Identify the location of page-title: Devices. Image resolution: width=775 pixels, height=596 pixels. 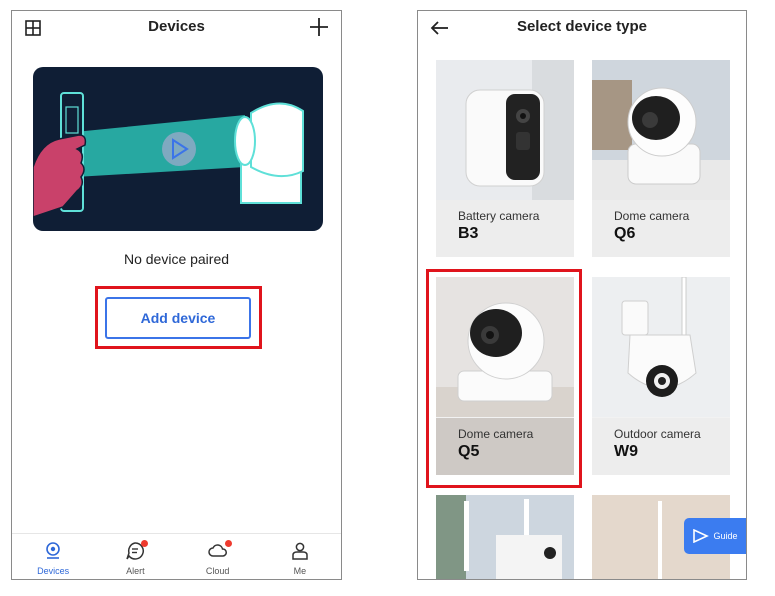
(176, 26).